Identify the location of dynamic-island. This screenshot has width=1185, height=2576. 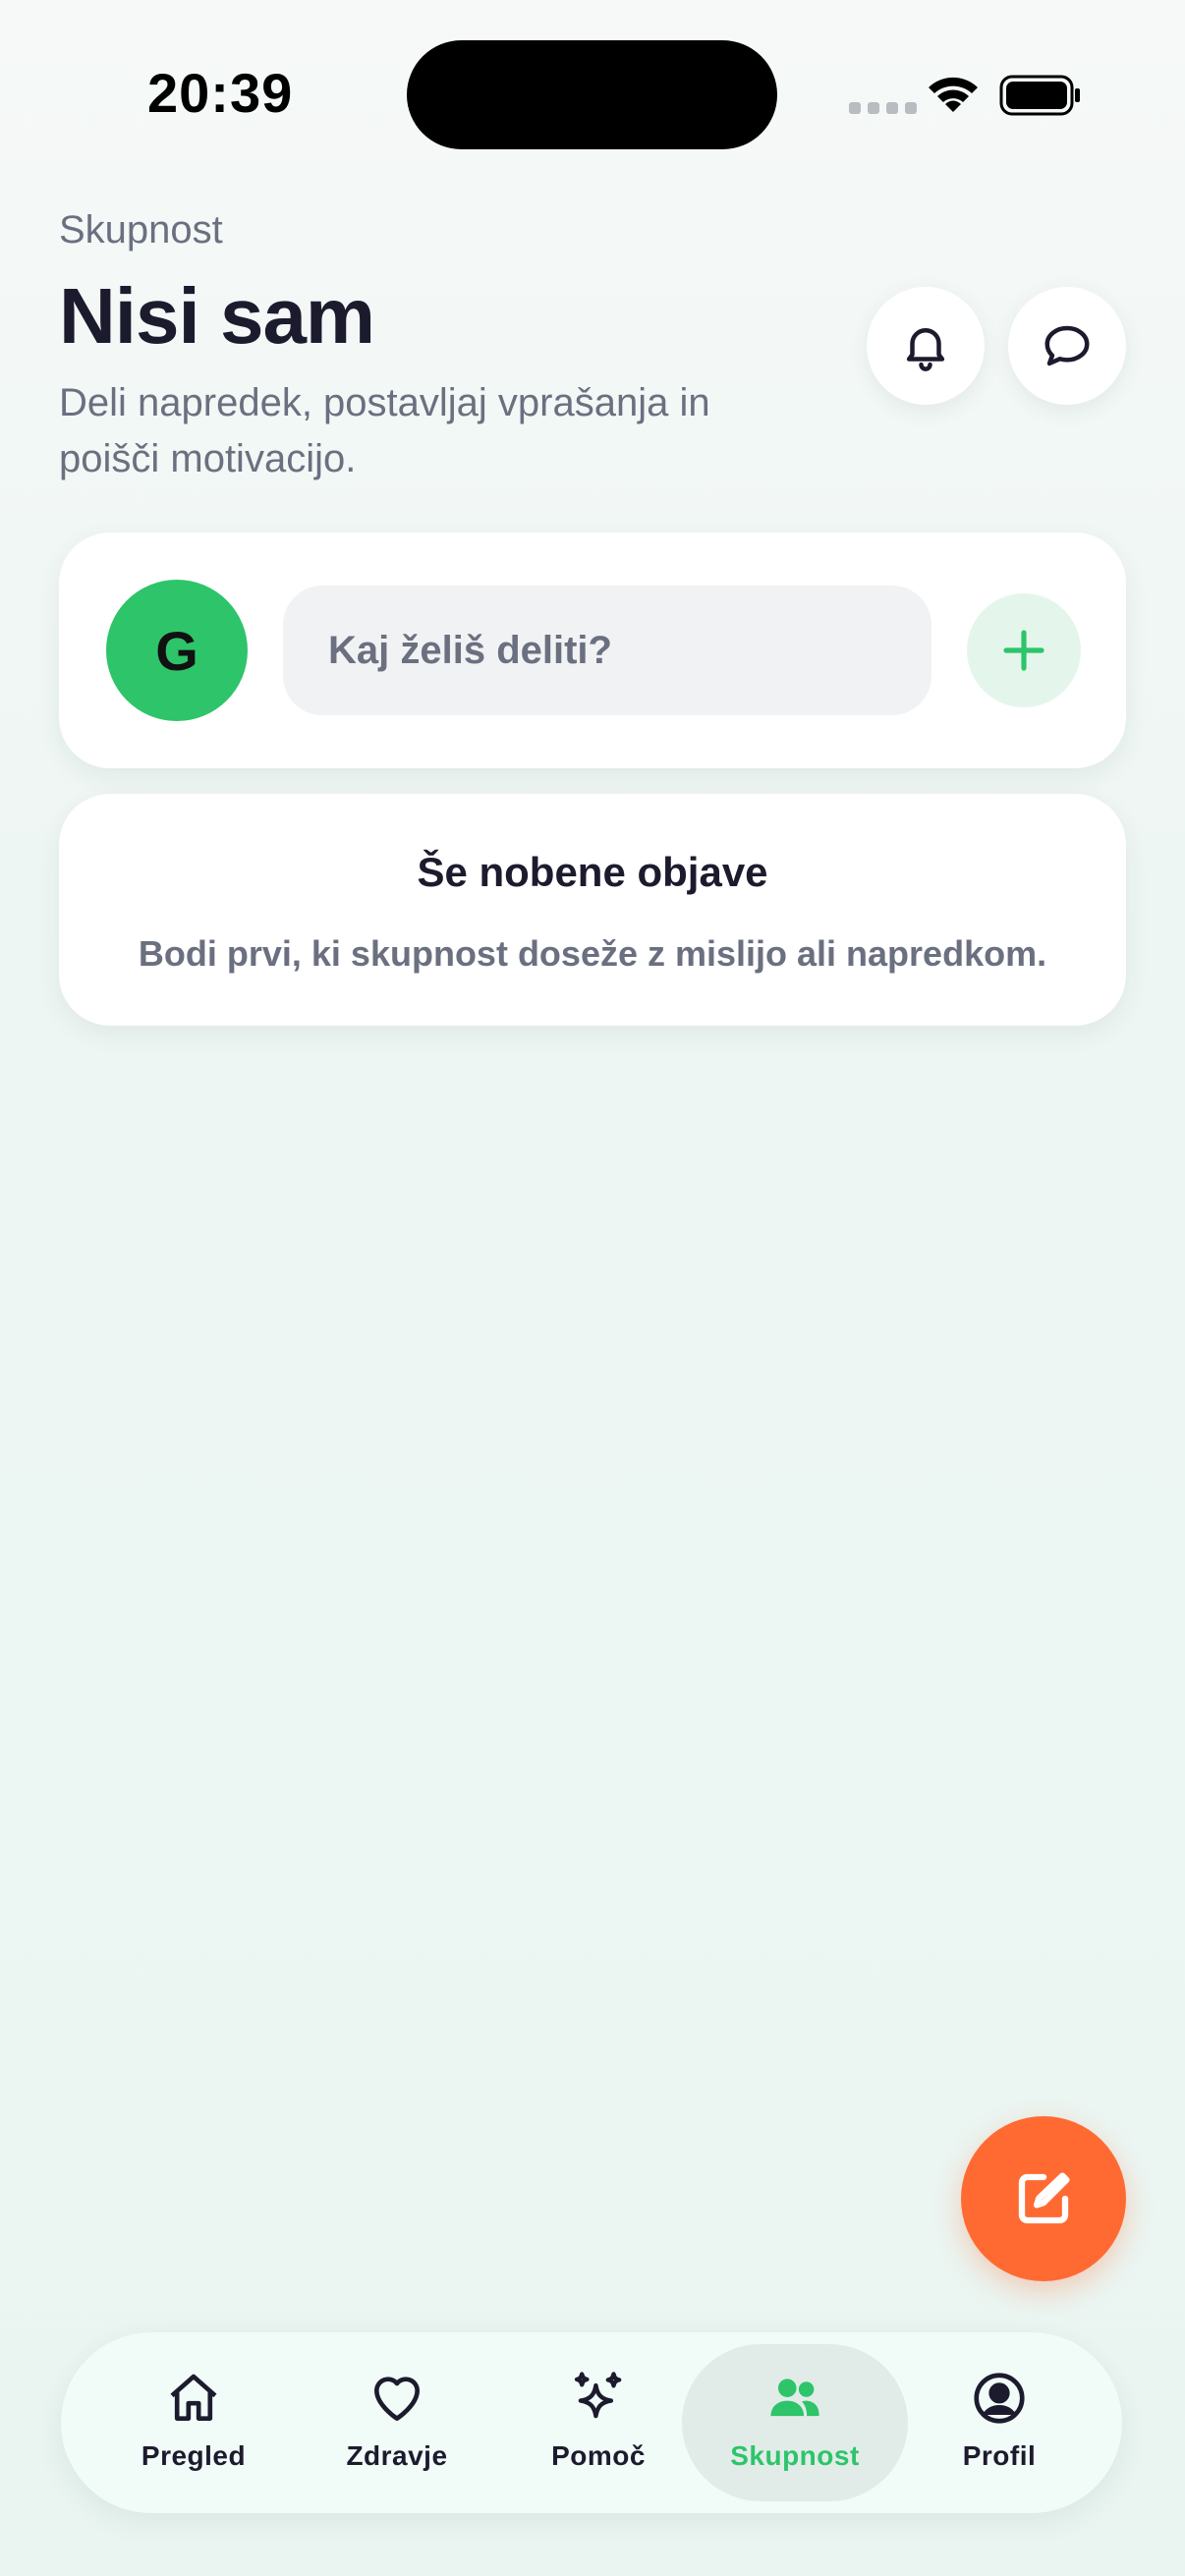
(592, 94).